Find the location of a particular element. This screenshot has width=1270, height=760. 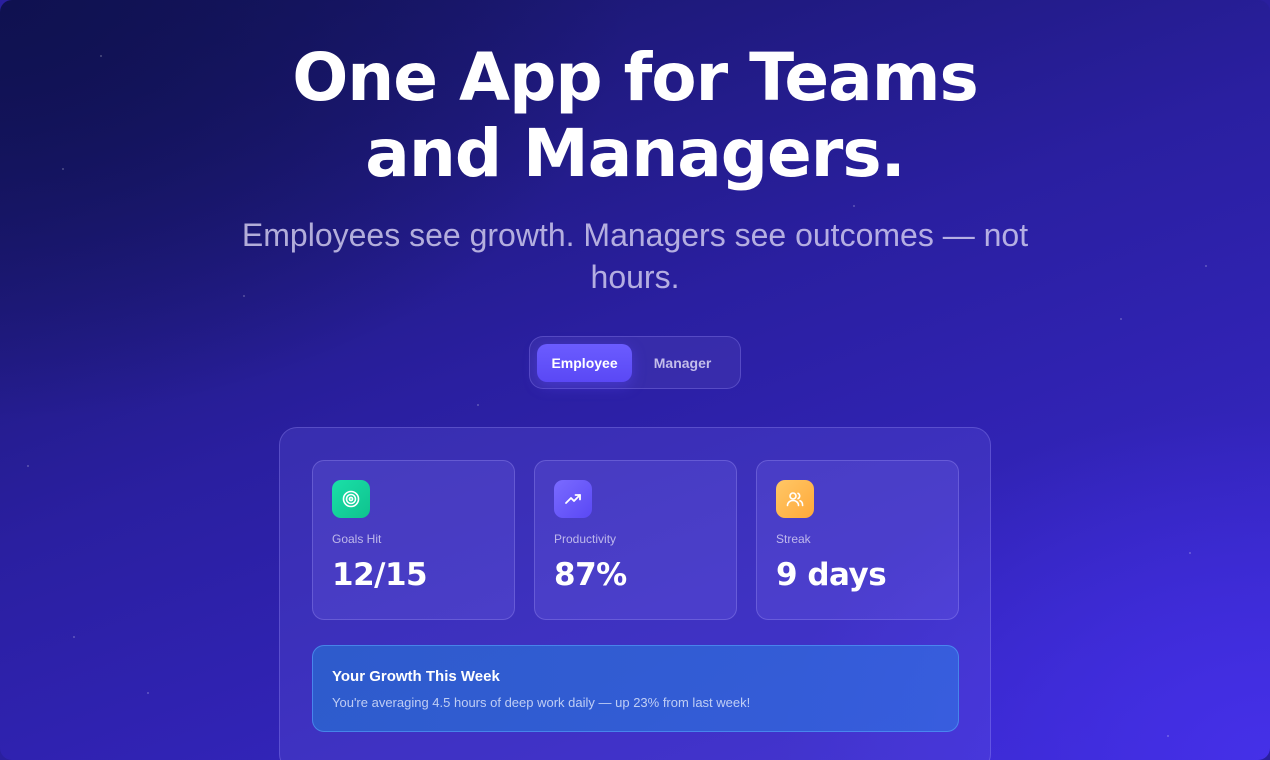

manager-tab: Manager is located at coordinates (682, 363).